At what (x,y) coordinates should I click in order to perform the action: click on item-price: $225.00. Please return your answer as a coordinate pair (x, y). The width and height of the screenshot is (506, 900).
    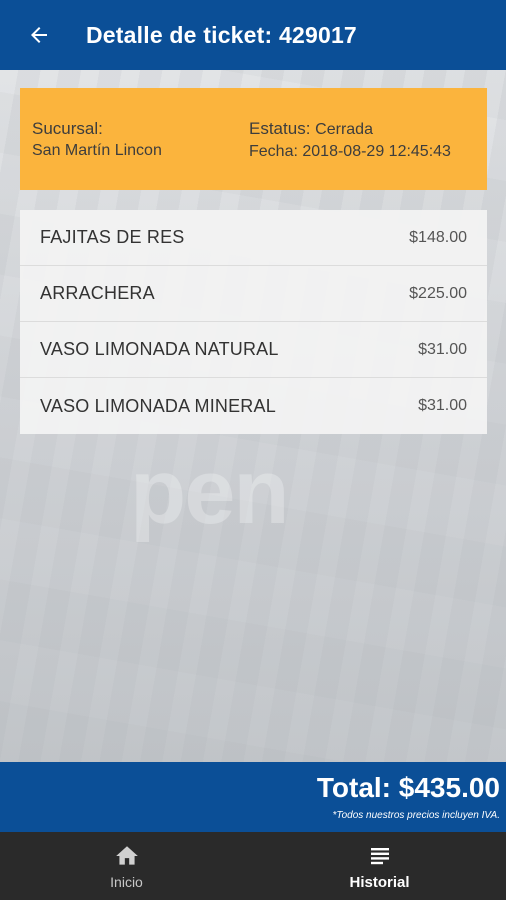
    Looking at the image, I should click on (438, 293).